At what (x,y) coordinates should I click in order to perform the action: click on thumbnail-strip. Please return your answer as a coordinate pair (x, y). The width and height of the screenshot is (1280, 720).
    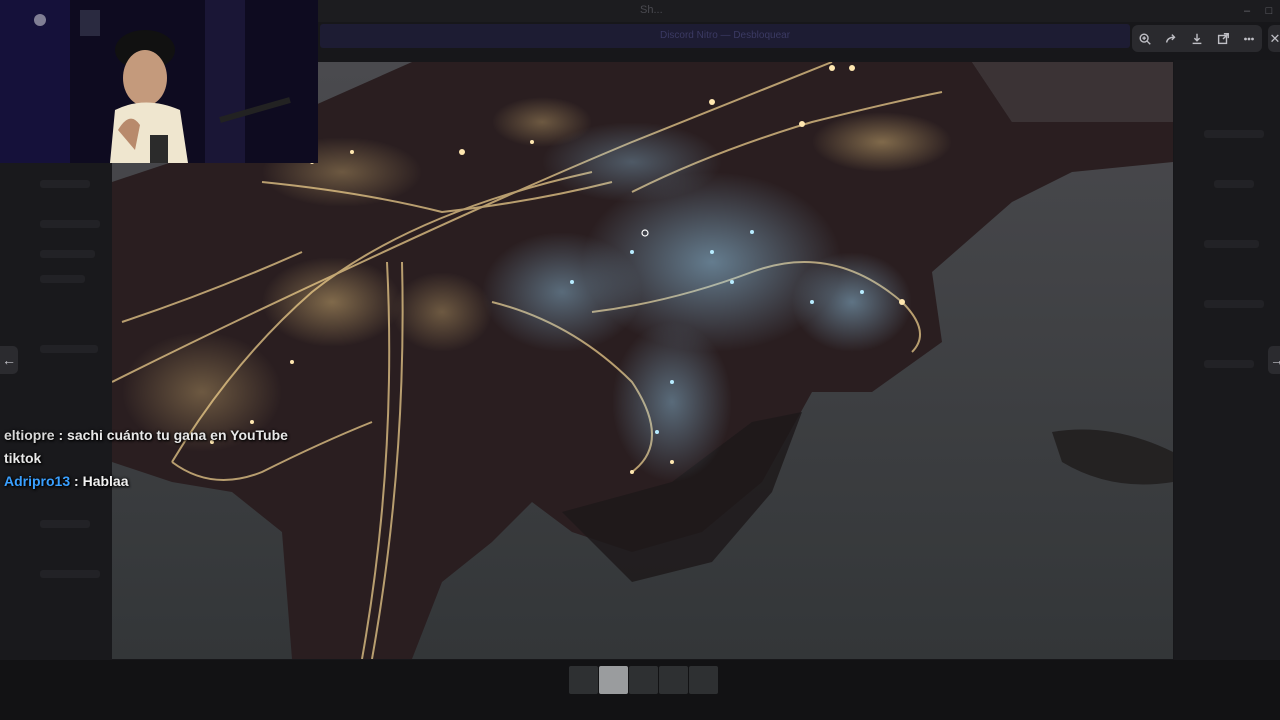
    Looking at the image, I should click on (643, 680).